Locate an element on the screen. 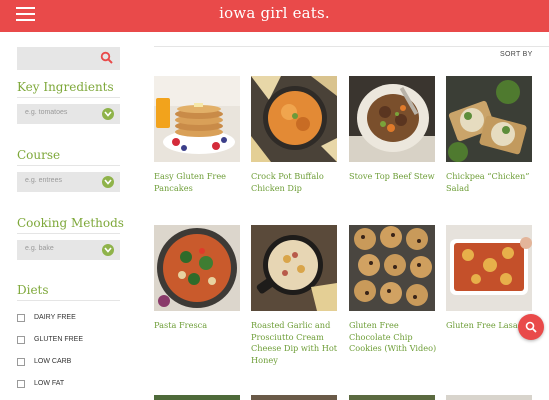 Image resolution: width=549 pixels, height=400 pixels. recipe-title: Pasta Fresca is located at coordinates (200, 326).